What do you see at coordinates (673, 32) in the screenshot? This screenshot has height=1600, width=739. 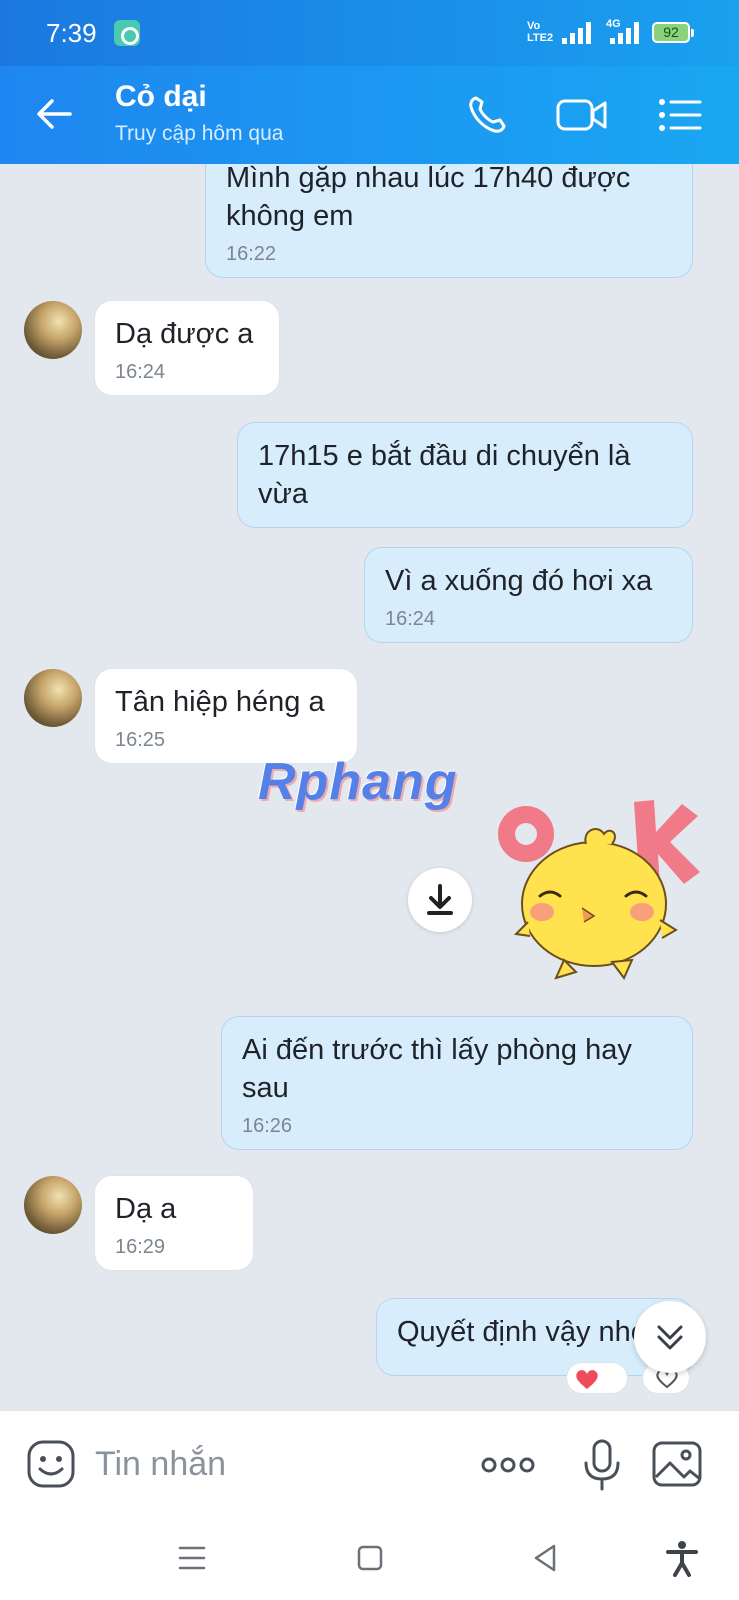 I see `battery-icon: 92` at bounding box center [673, 32].